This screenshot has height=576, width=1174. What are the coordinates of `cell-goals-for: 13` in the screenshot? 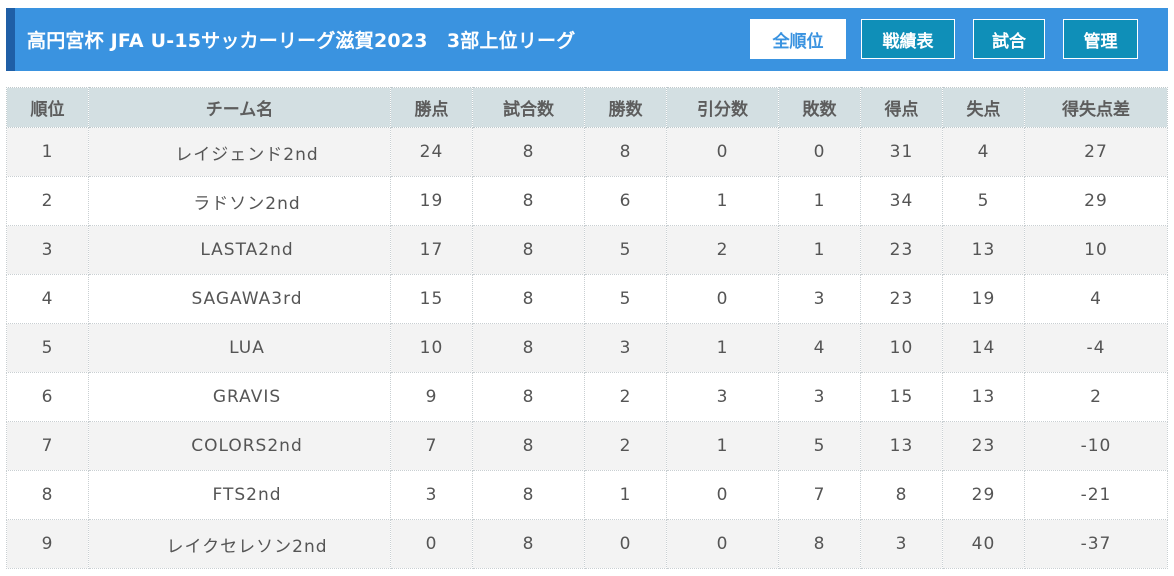 It's located at (901, 446).